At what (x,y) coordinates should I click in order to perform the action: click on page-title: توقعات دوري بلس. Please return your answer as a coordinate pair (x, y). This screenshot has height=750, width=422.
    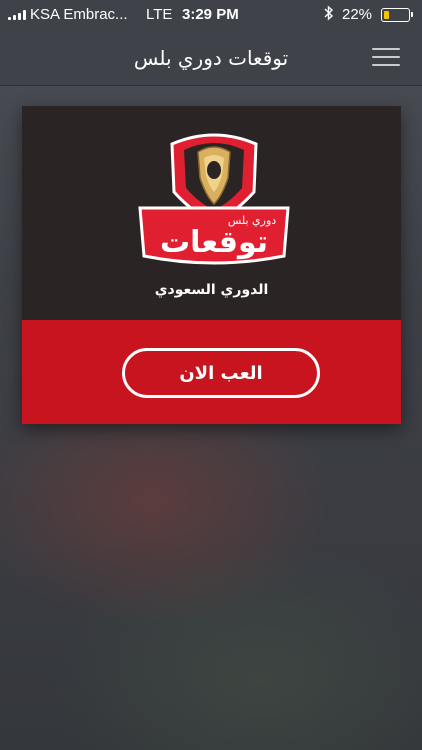
    Looking at the image, I should click on (211, 58).